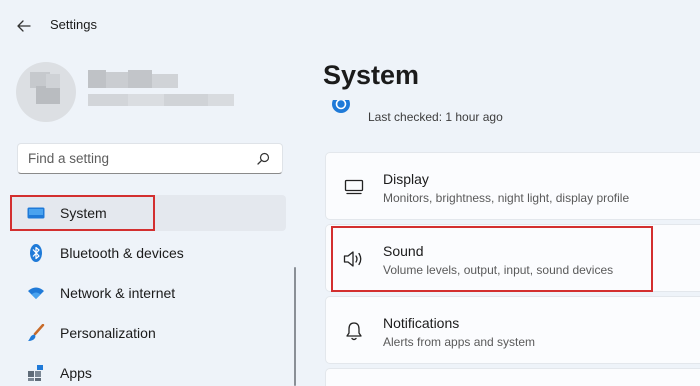 The width and height of the screenshot is (700, 386). I want to click on blurred-account-email, so click(161, 100).